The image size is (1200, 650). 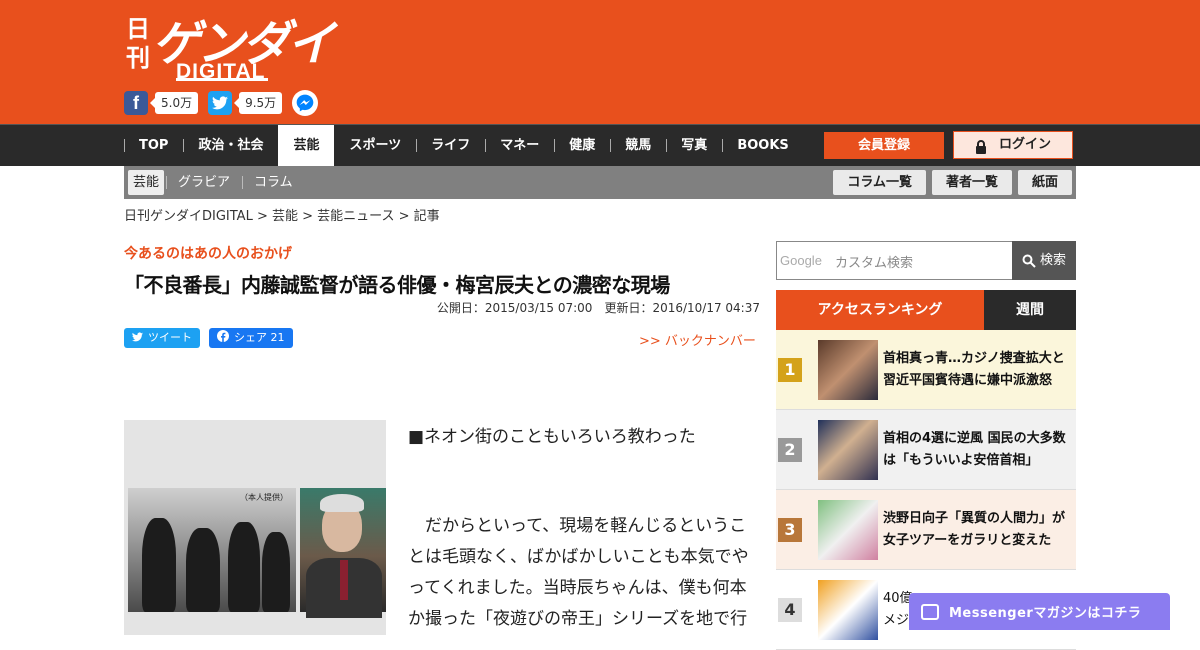 I want to click on column-list-button: コラム一覧, so click(x=879, y=182).